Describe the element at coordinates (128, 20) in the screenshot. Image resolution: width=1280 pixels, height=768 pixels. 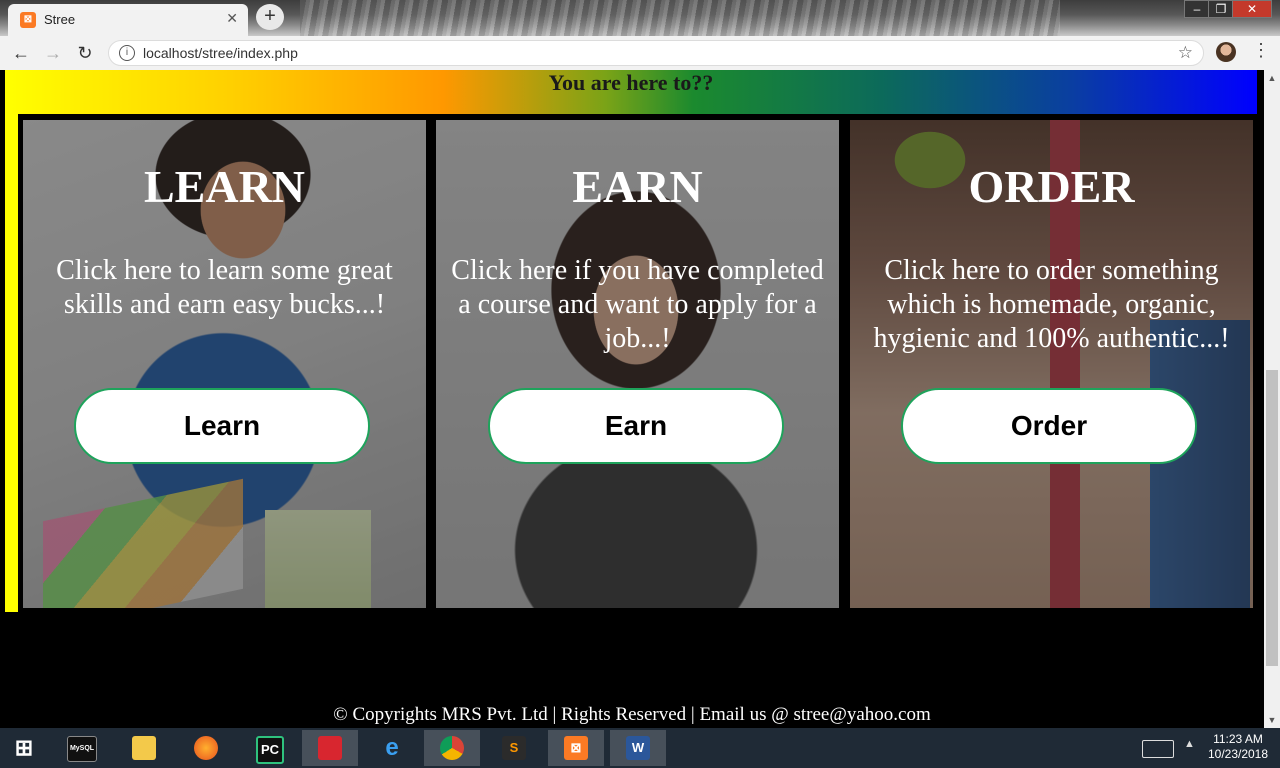
I see `browser-tab: ⊠ Stree ✕` at that location.